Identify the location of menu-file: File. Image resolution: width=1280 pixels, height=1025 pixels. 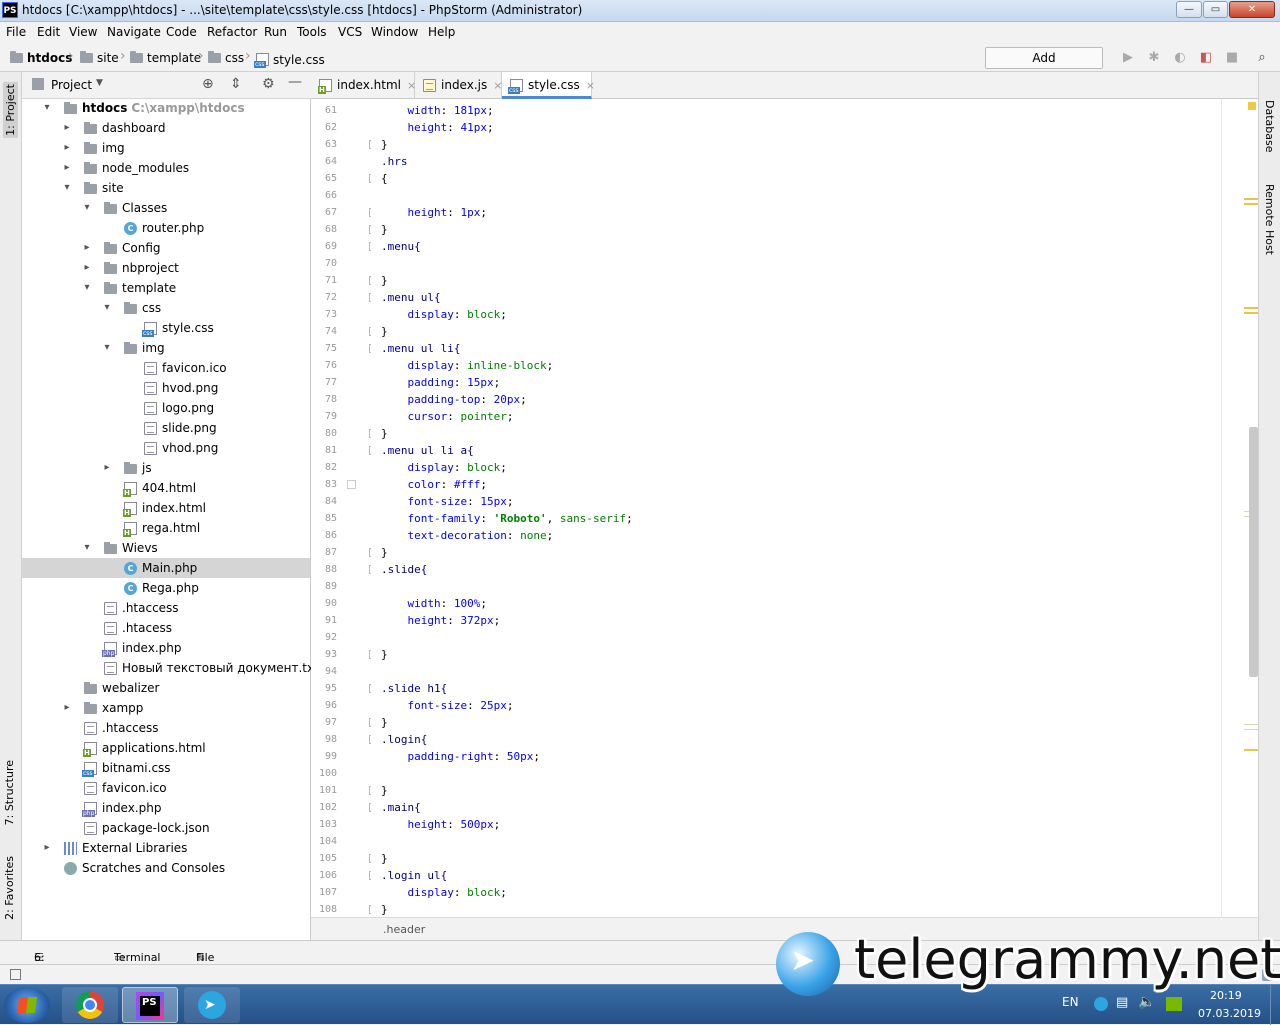
(16, 32).